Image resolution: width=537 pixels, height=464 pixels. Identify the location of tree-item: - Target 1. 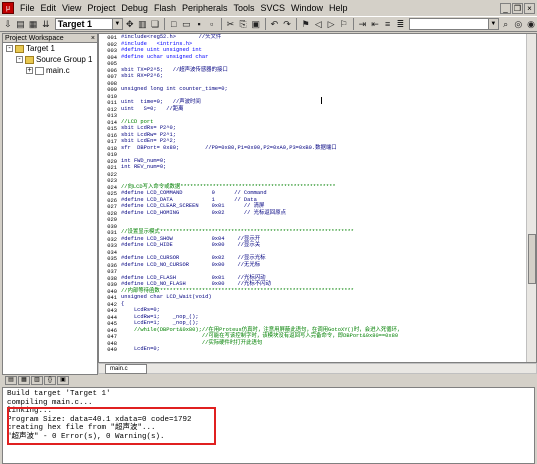
(50, 48).